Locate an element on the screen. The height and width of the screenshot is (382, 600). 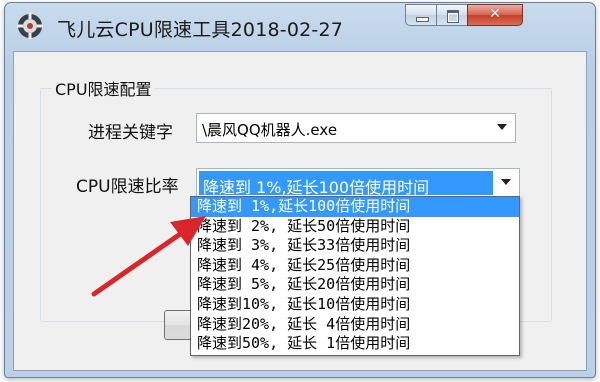
dropdown-option: 降速到 3%, 延长33倍使用时间 is located at coordinates (355, 246).